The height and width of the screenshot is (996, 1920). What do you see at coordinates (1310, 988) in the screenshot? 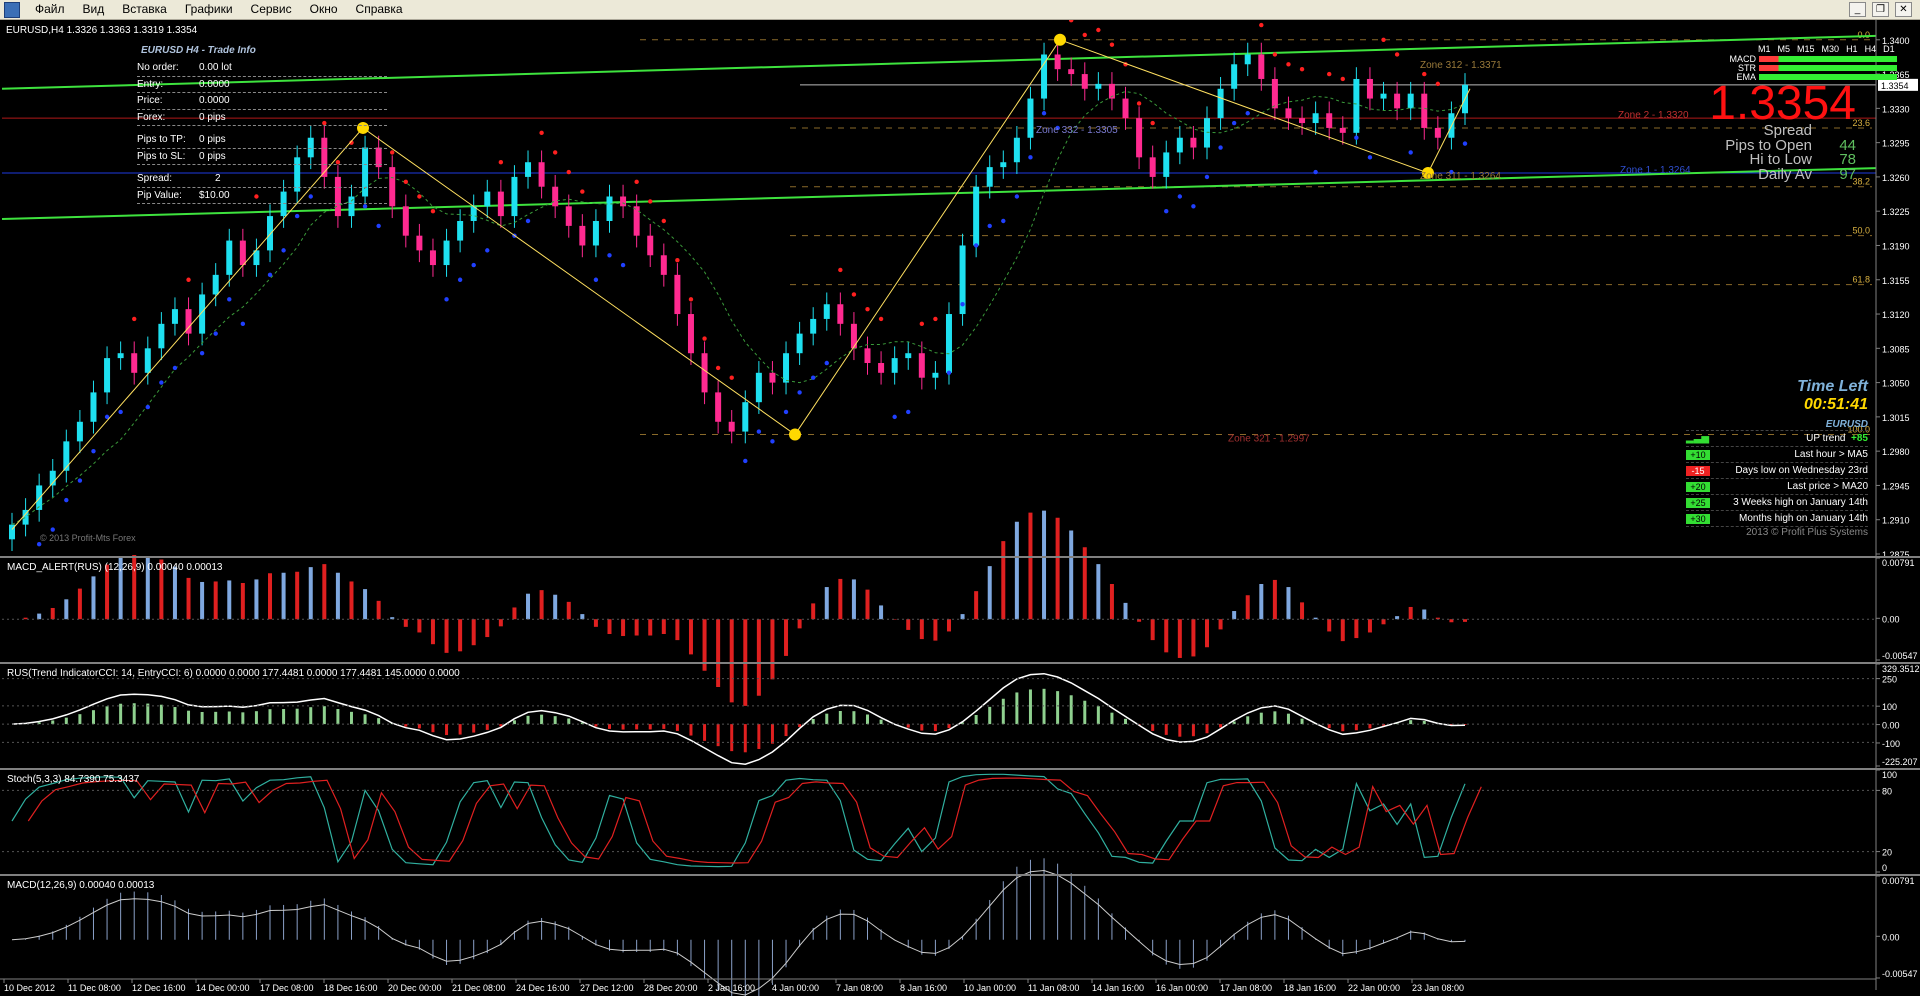
I see `time-tick-label: 18 Jan 16:00` at bounding box center [1310, 988].